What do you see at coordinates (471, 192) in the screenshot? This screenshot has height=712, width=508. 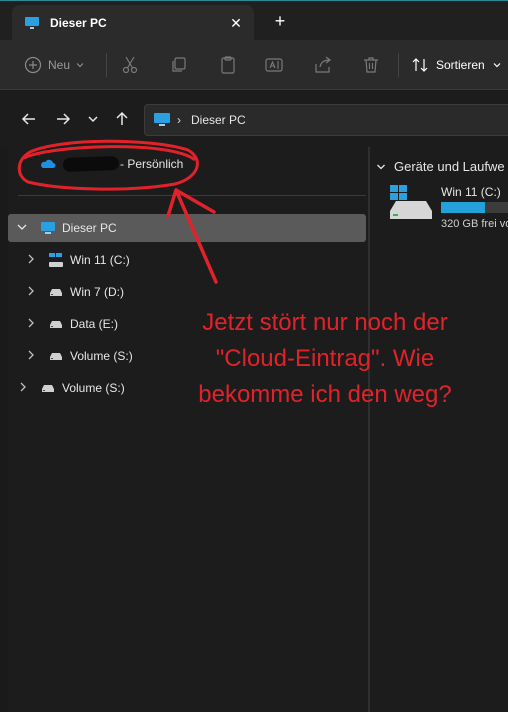 I see `drive-name: Win 11 (C:)` at bounding box center [471, 192].